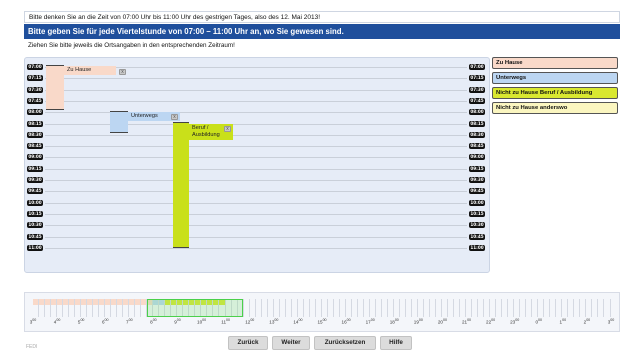  Describe the element at coordinates (35, 146) in the screenshot. I see `time-label-left: 08:45` at that location.